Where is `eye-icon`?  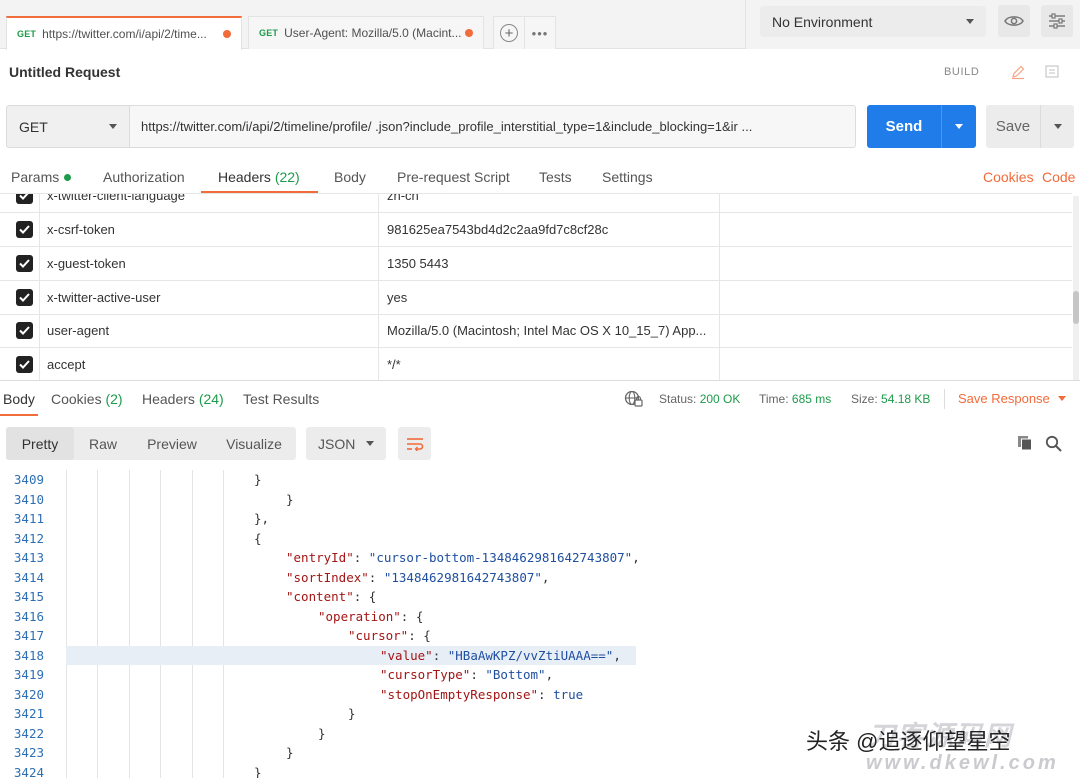 eye-icon is located at coordinates (1014, 21).